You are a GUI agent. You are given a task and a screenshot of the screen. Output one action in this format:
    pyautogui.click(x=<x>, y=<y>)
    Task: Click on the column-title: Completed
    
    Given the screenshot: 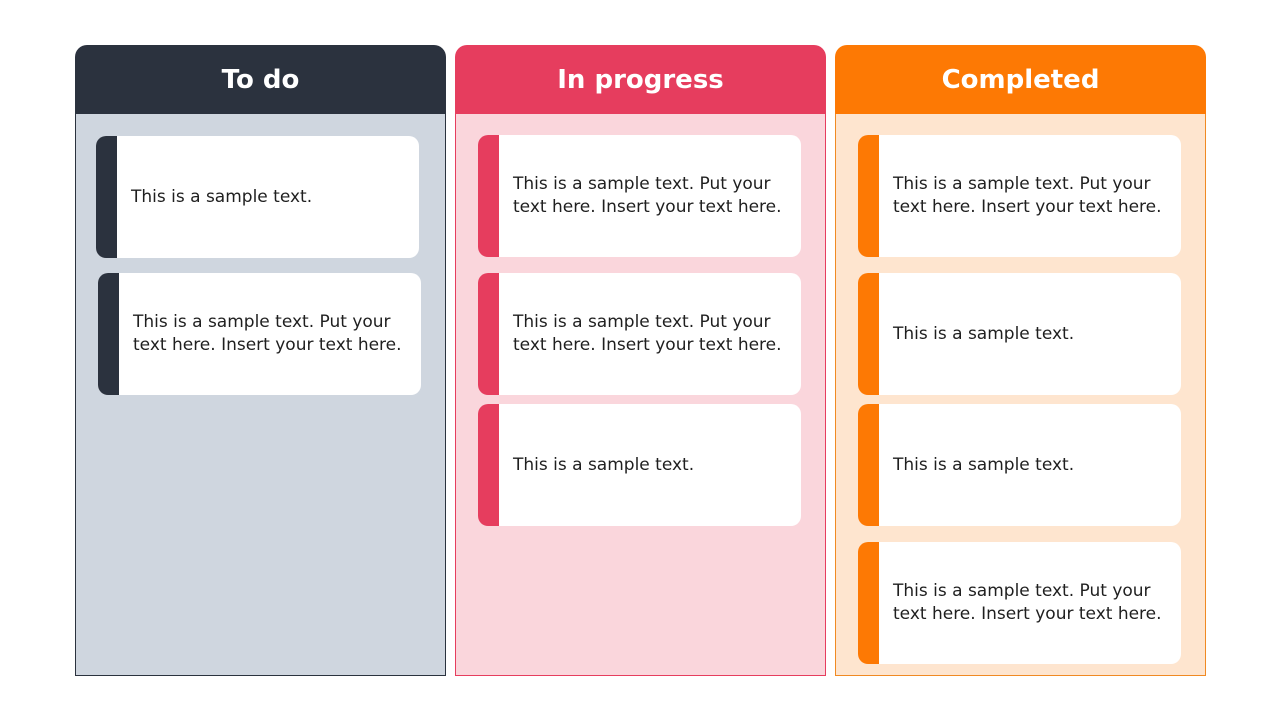 What is the action you would take?
    pyautogui.click(x=1020, y=79)
    